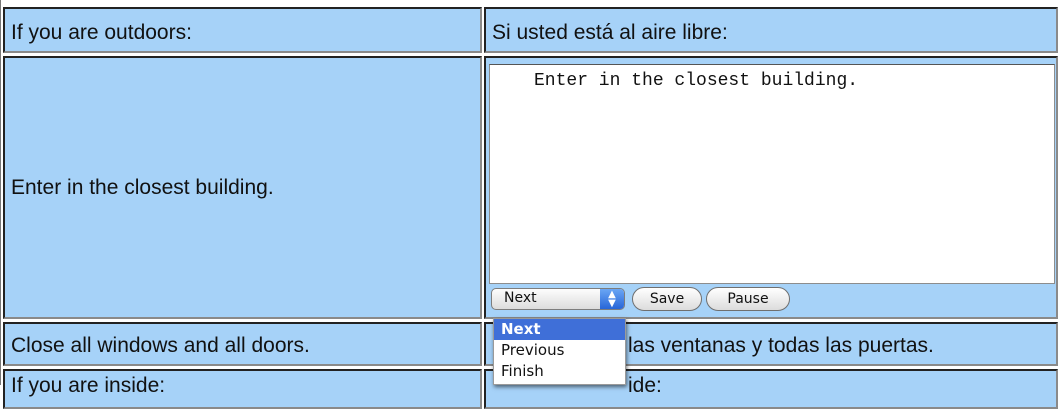 The width and height of the screenshot is (1058, 409). What do you see at coordinates (558, 299) in the screenshot?
I see `navigation-select: Next ▲ ▼` at bounding box center [558, 299].